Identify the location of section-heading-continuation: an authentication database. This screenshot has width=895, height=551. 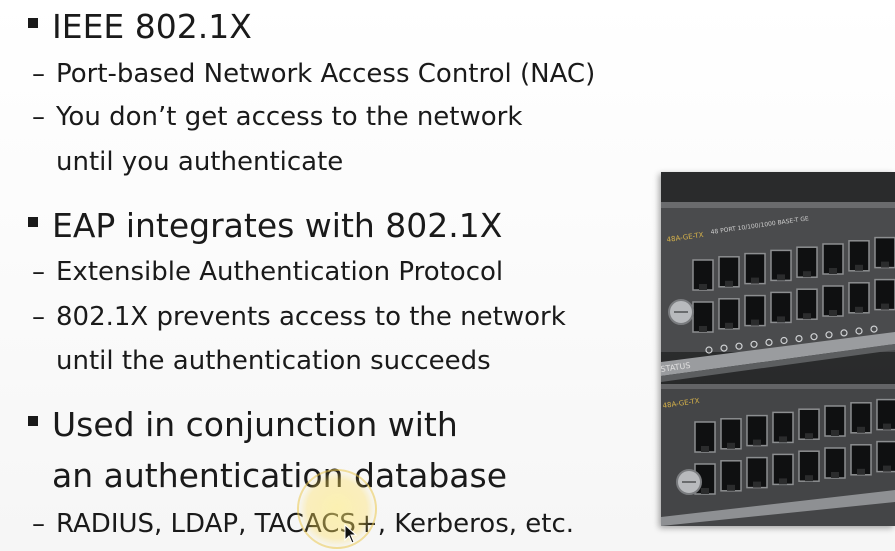
(279, 475).